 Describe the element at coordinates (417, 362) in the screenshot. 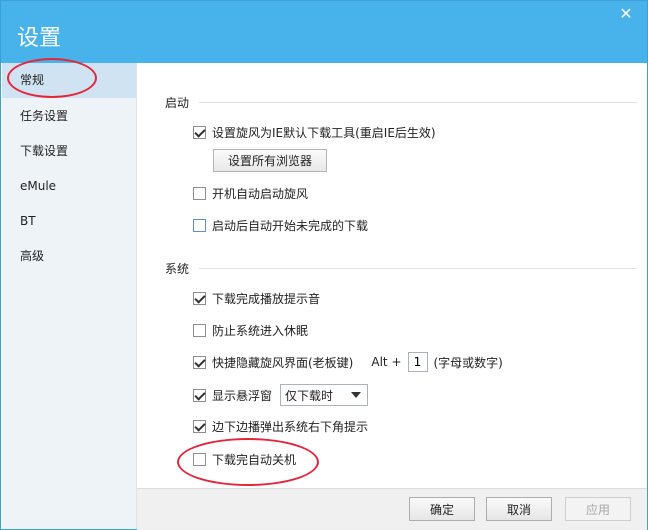

I see `hotkey-key-input` at that location.